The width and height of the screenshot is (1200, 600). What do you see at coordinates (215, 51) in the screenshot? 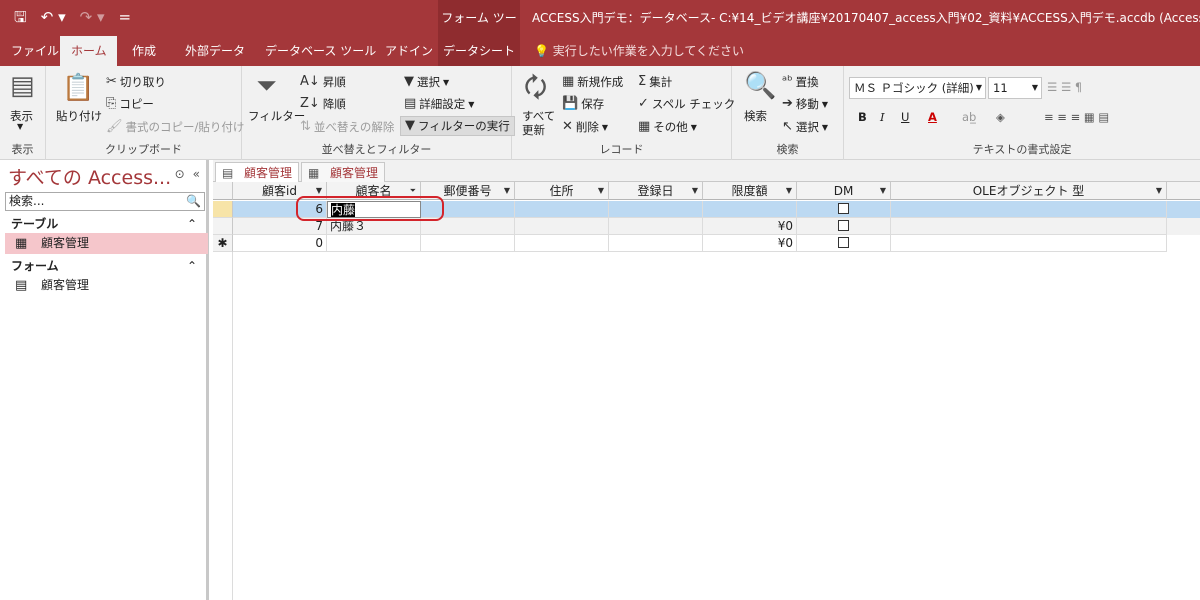
I see `tab-external-data: 外部データ` at bounding box center [215, 51].